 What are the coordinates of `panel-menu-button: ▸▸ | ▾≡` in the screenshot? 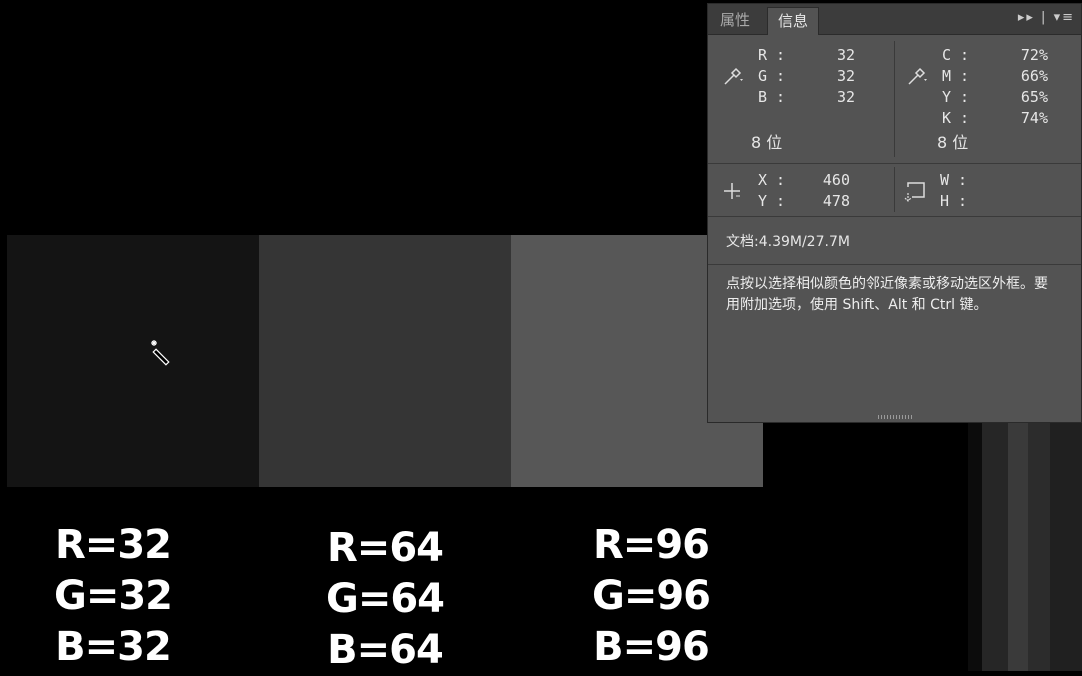 It's located at (1046, 17).